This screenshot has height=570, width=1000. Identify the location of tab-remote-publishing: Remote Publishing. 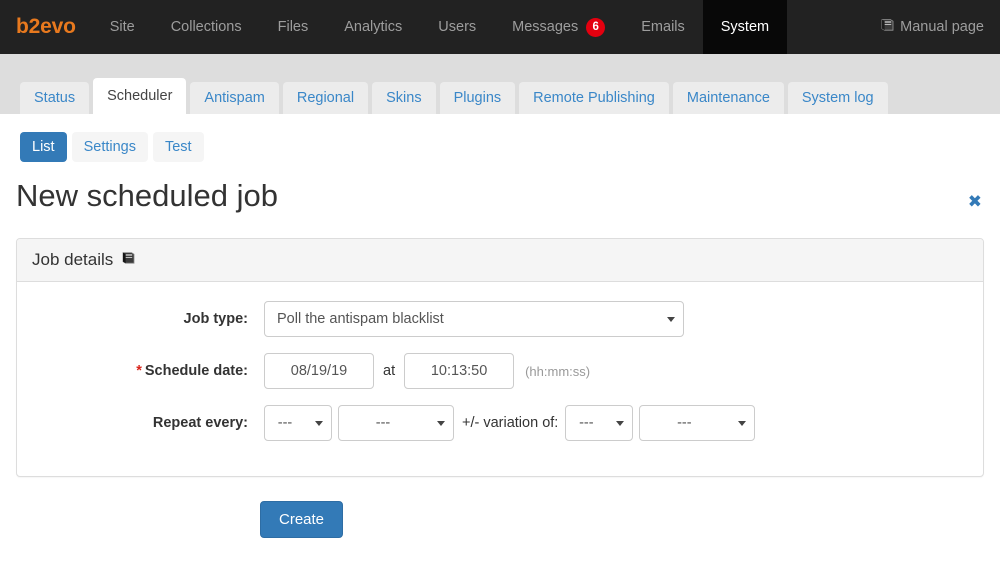
(594, 98).